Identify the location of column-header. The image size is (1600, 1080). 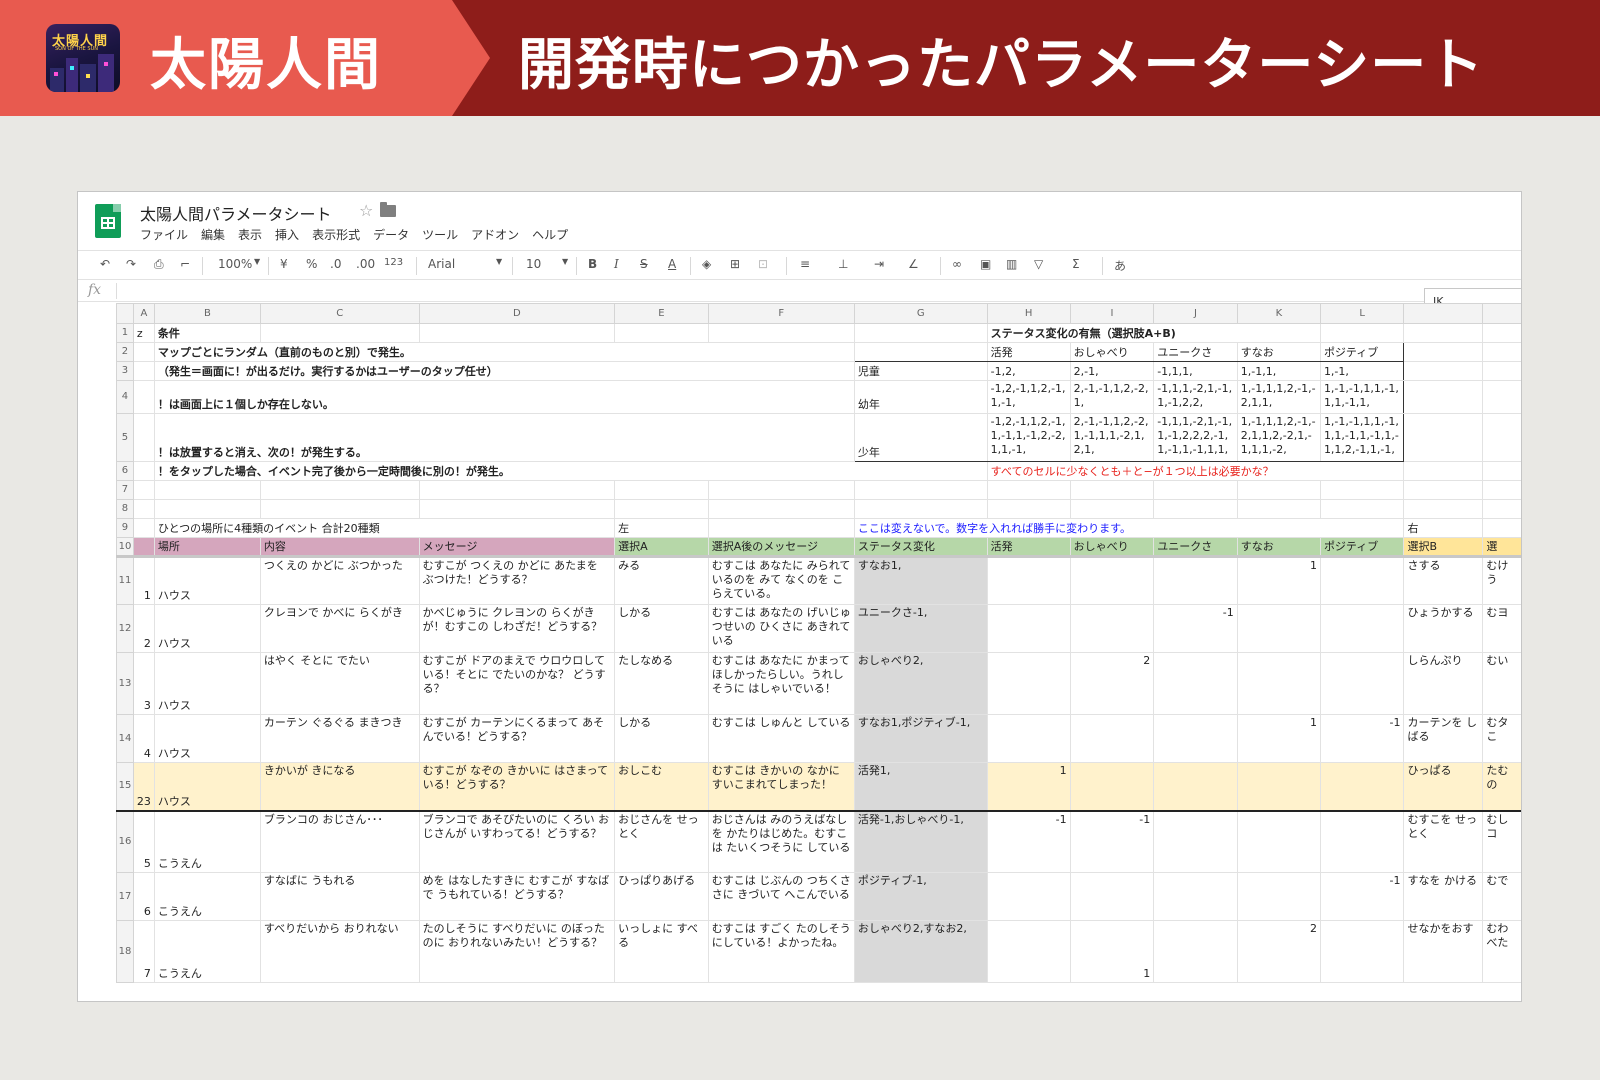
(1443, 313).